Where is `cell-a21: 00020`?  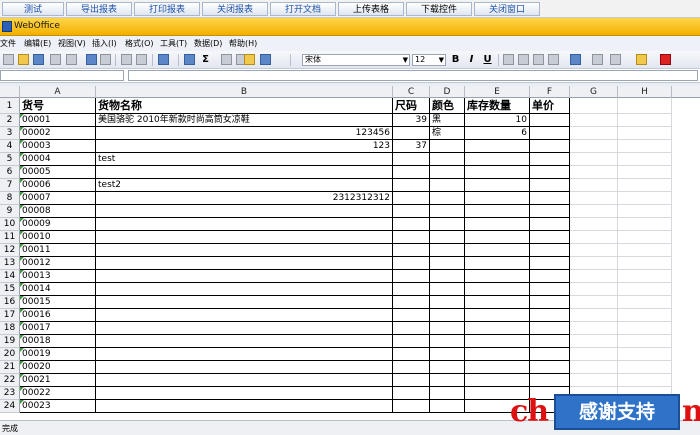
cell-a21: 00020 is located at coordinates (58, 367).